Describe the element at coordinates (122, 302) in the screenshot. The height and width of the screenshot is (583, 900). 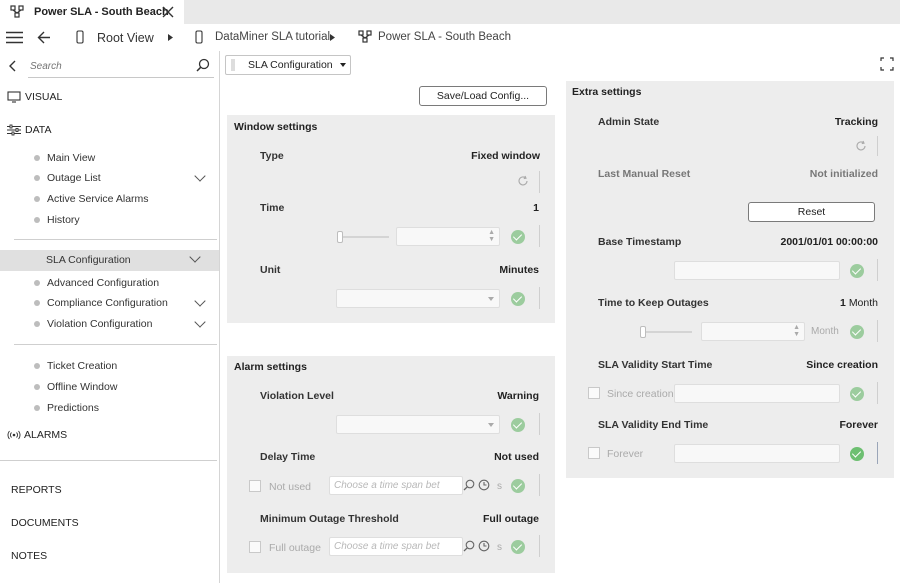
I see `sidebar-item-compliance-configuration: Compliance Configuration` at that location.